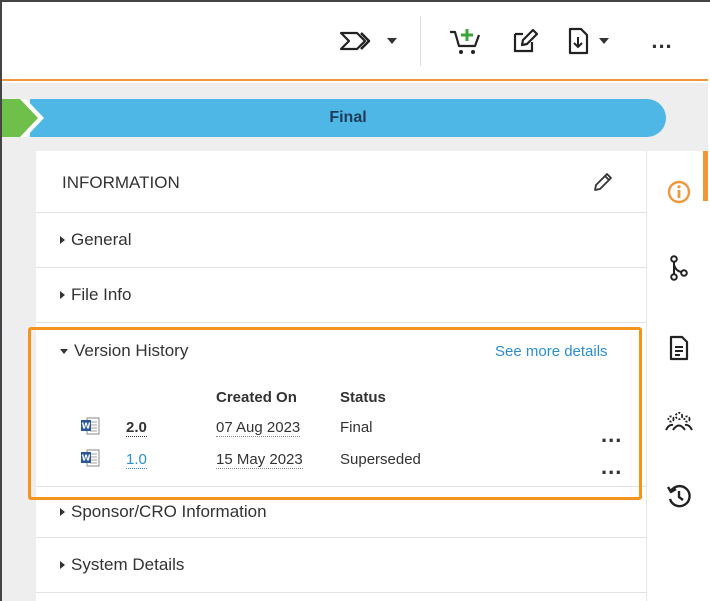 This screenshot has height=601, width=710. I want to click on see-more-details-link: See more details, so click(551, 351).